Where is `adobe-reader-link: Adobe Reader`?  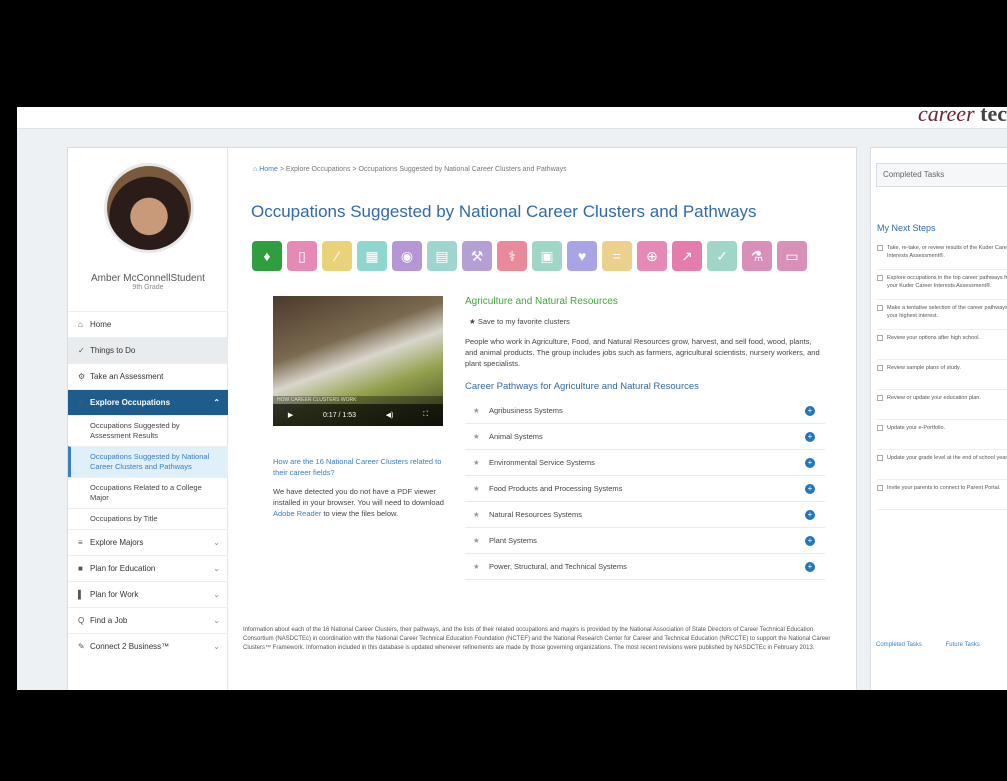 adobe-reader-link: Adobe Reader is located at coordinates (297, 513).